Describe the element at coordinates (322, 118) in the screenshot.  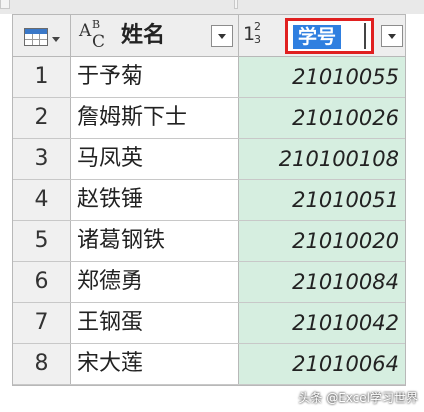
I see `student-id-cell: 21010026` at that location.